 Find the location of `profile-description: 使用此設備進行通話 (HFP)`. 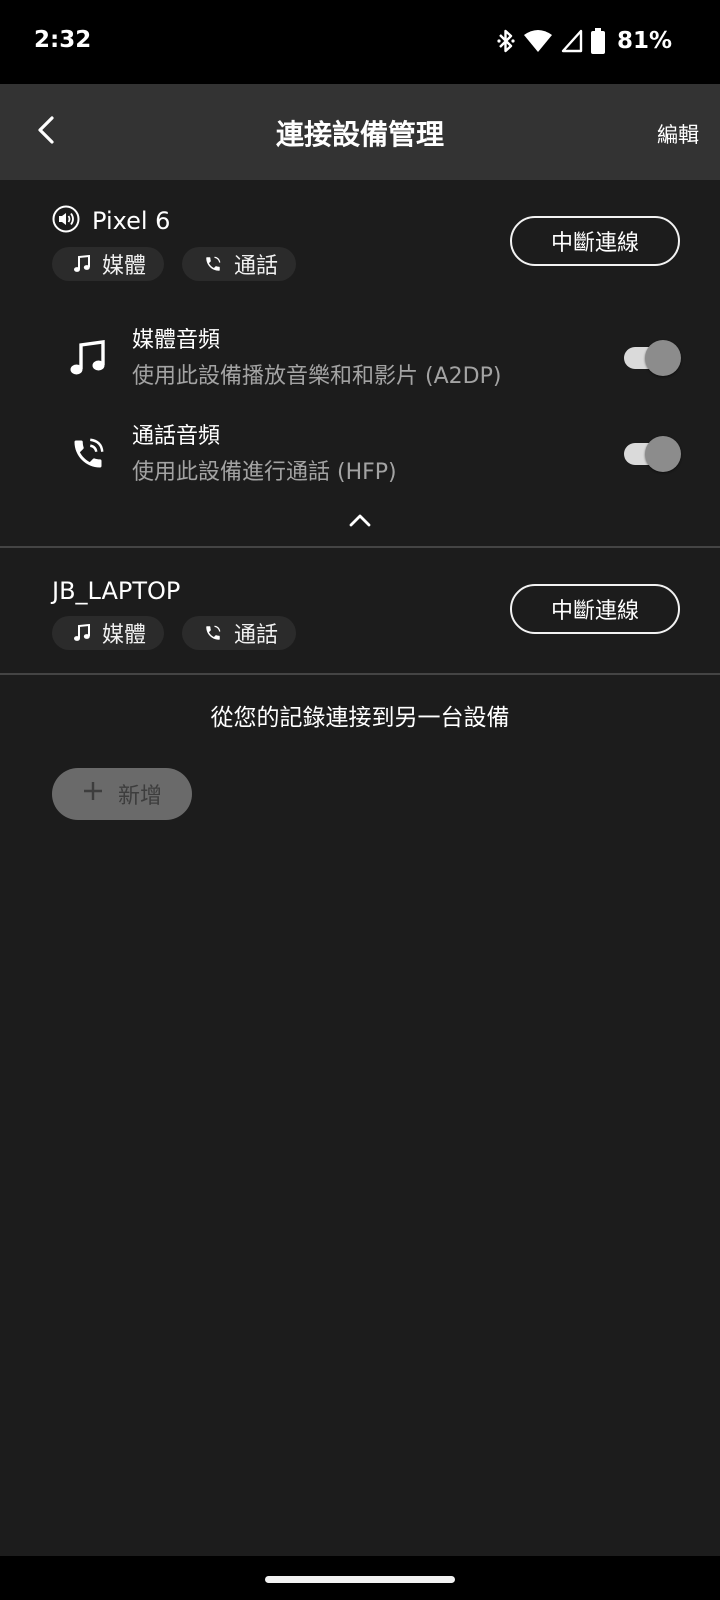

profile-description: 使用此設備進行通話 (HFP) is located at coordinates (264, 472).